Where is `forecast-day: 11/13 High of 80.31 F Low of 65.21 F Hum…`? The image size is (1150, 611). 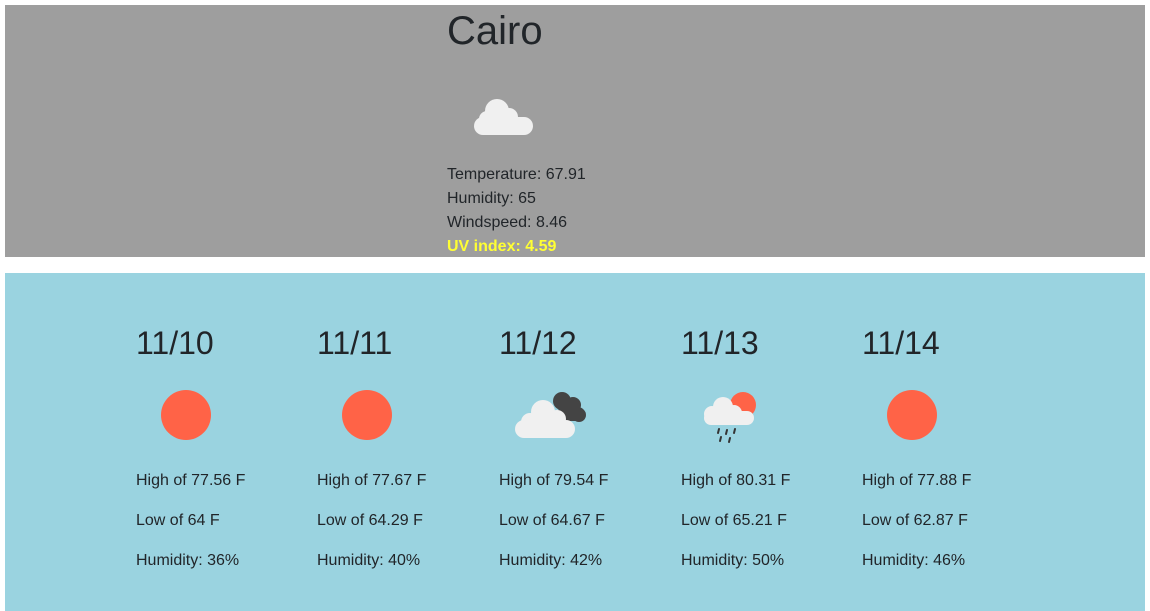
forecast-day: 11/13 High of 80.31 F Low of 65.21 F Hum… is located at coordinates (766, 446).